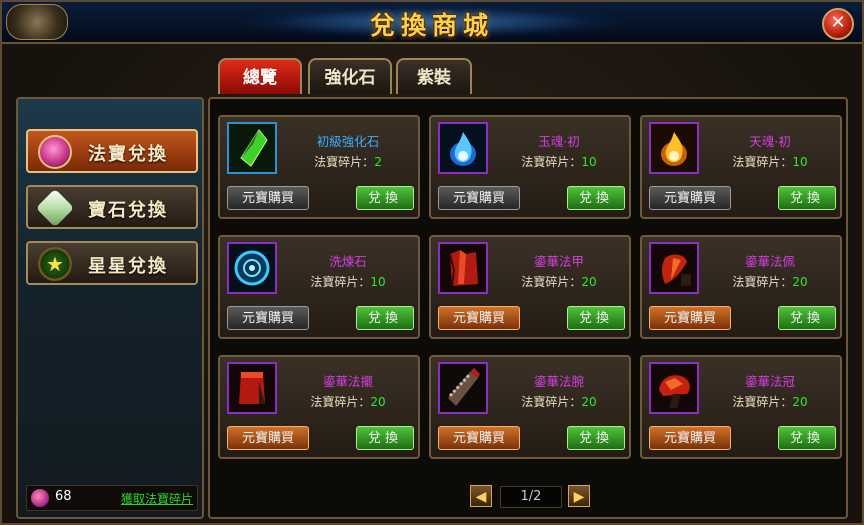 This screenshot has width=864, height=525. What do you see at coordinates (431, 25) in the screenshot?
I see `window-title: 兌換商城` at bounding box center [431, 25].